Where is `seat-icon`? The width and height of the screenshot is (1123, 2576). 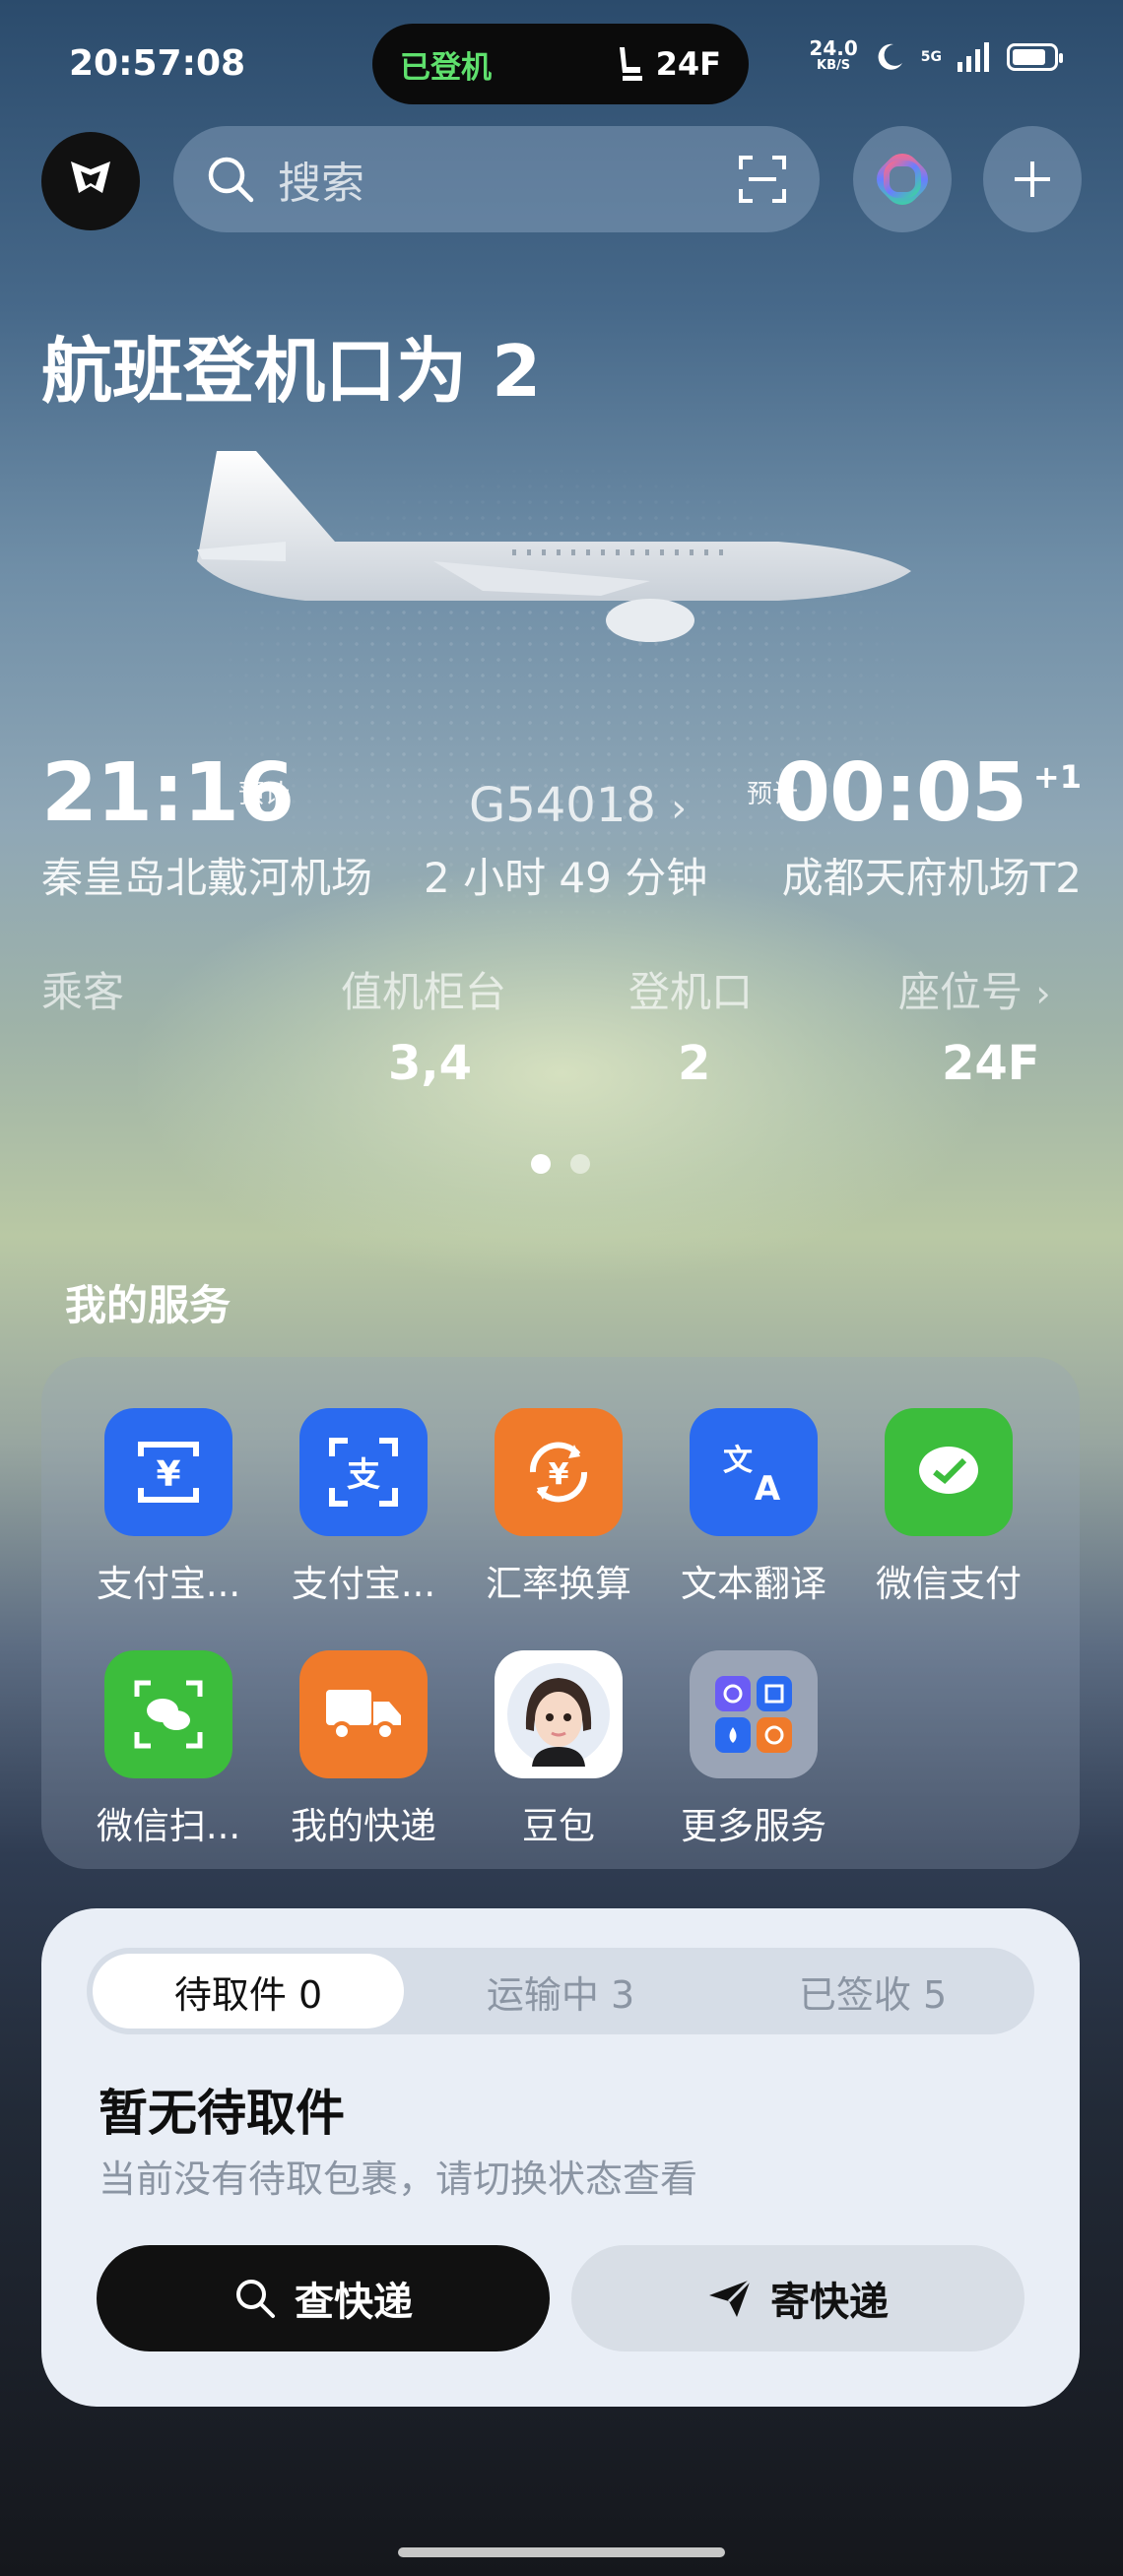
seat-icon is located at coordinates (630, 64).